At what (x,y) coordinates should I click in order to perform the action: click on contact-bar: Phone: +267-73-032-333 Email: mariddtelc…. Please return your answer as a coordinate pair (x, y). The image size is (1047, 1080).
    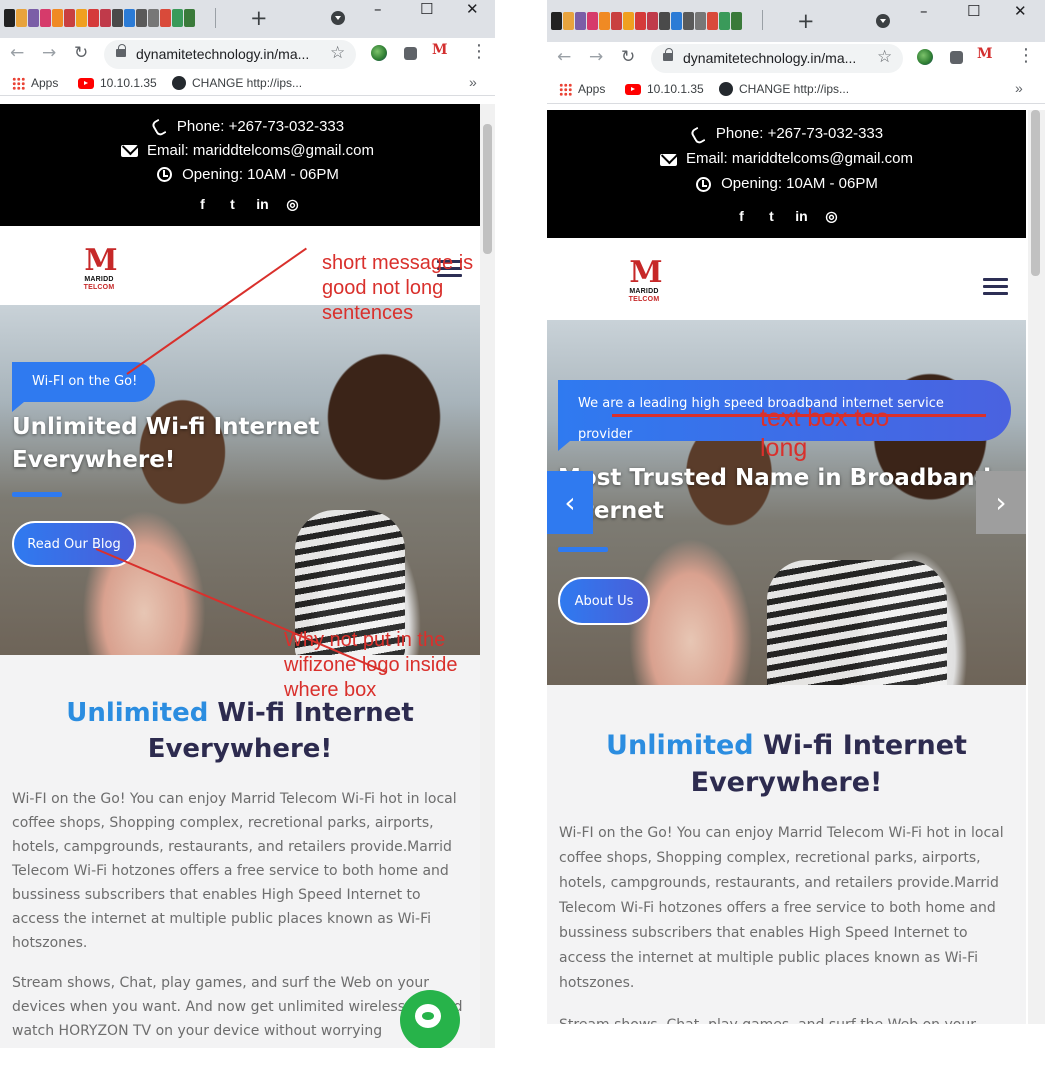
    Looking at the image, I should click on (247, 165).